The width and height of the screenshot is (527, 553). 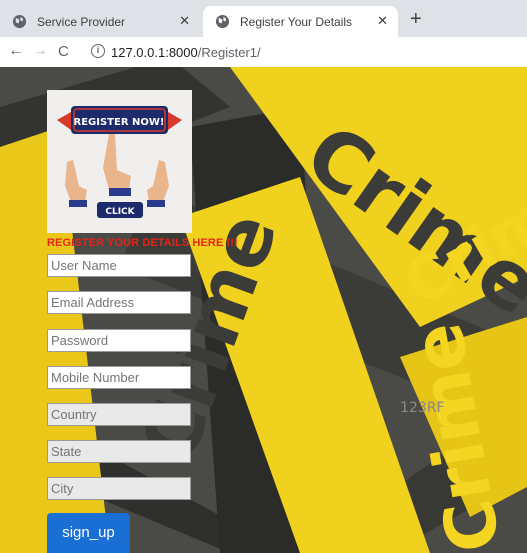 I want to click on tab-title: Register Your Details, so click(x=296, y=21).